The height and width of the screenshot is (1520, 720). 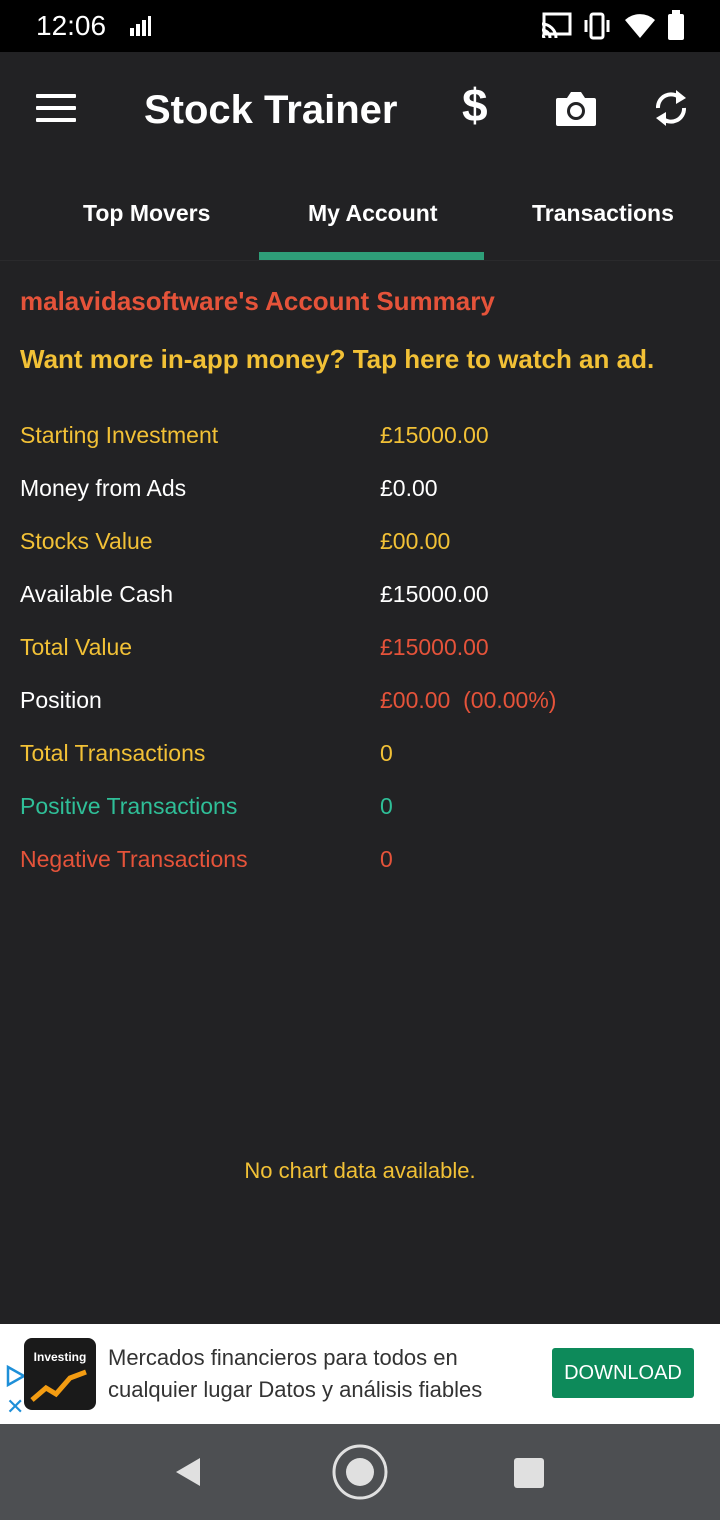 I want to click on row-starting-investment: Starting Investment £15000.00, so click(x=360, y=442).